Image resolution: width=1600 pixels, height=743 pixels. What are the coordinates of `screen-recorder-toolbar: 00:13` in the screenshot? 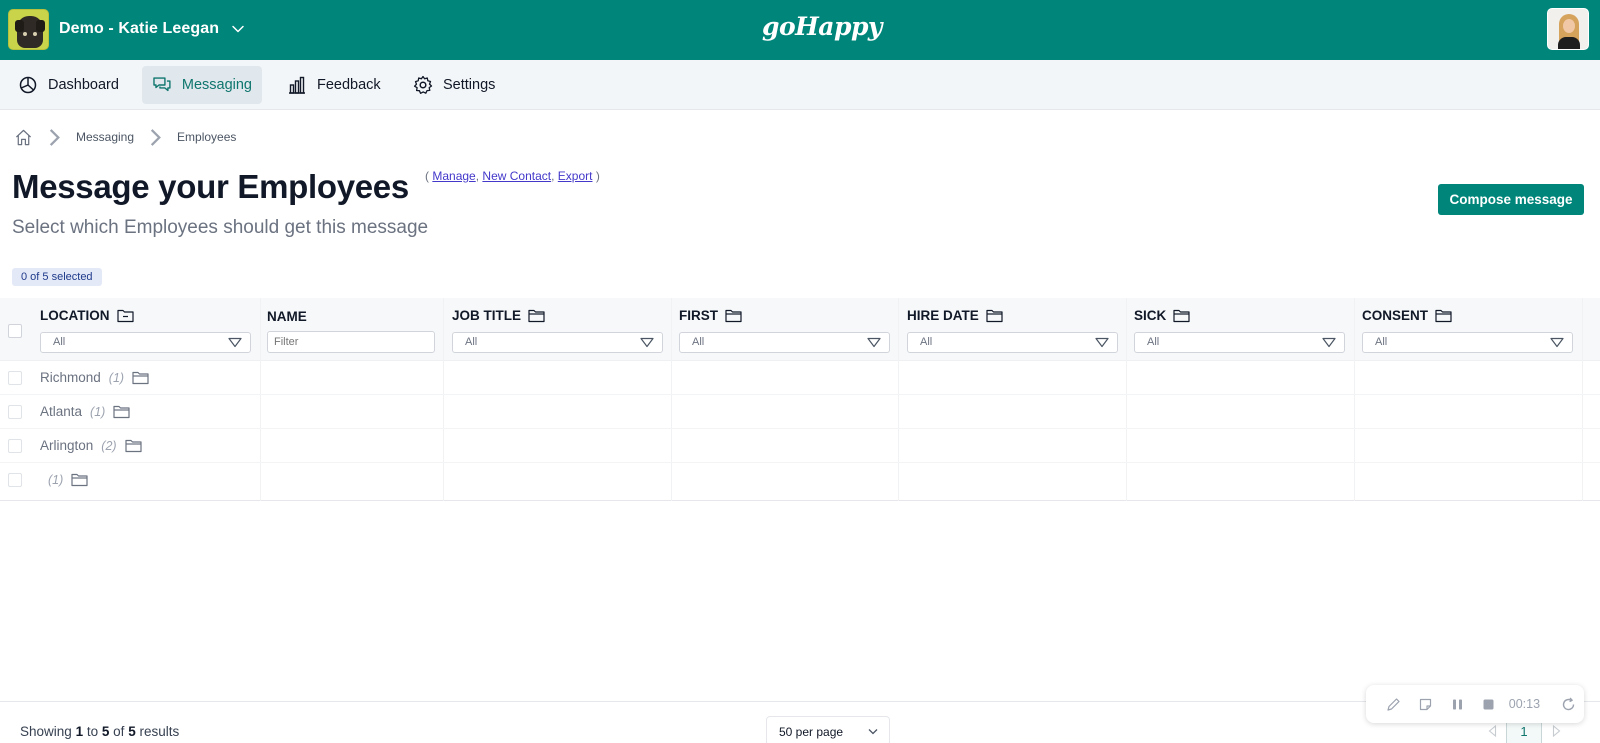 It's located at (1475, 704).